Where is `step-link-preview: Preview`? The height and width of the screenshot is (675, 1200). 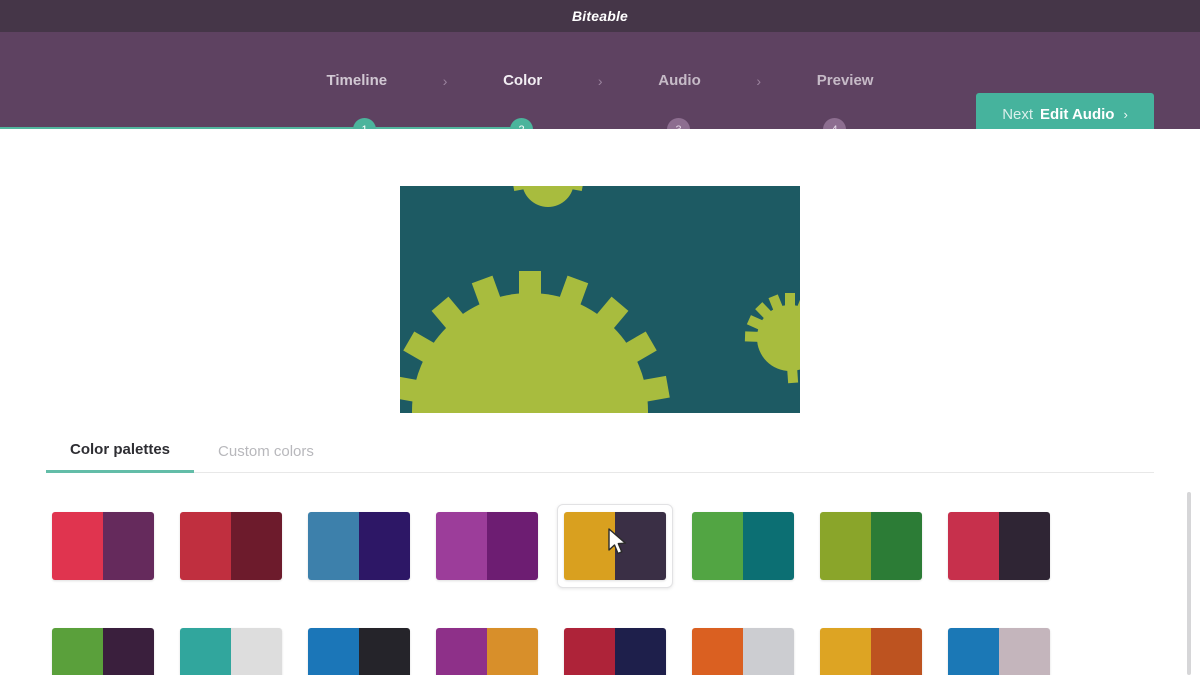 step-link-preview: Preview is located at coordinates (845, 80).